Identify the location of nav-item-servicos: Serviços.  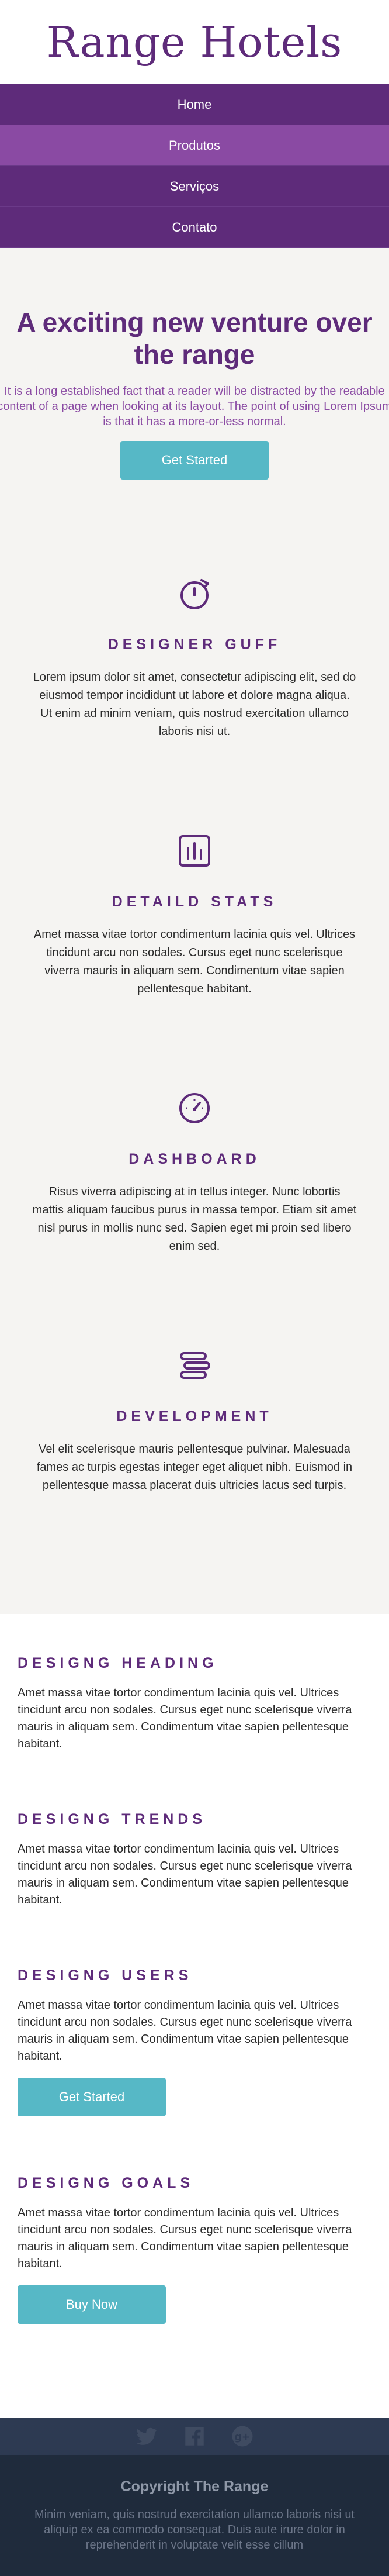
(194, 186).